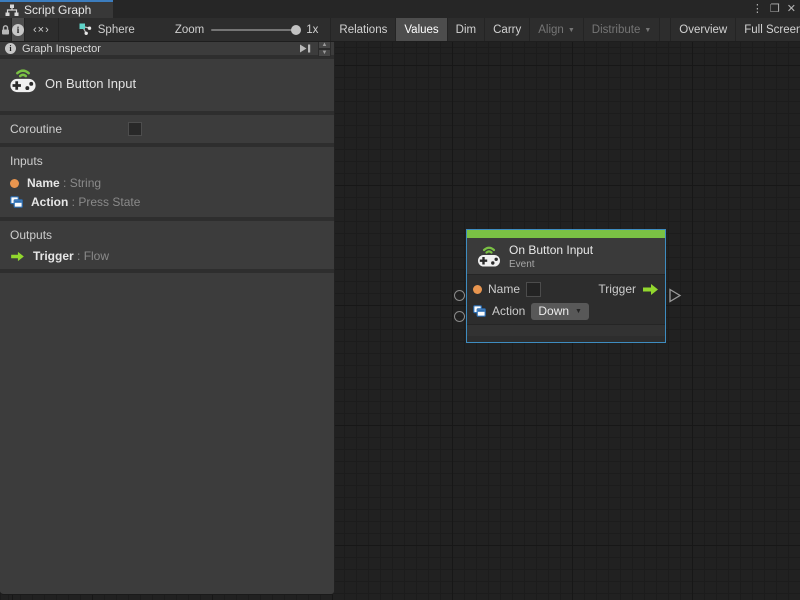 The height and width of the screenshot is (600, 800). I want to click on dock-panel-icon, so click(305, 48).